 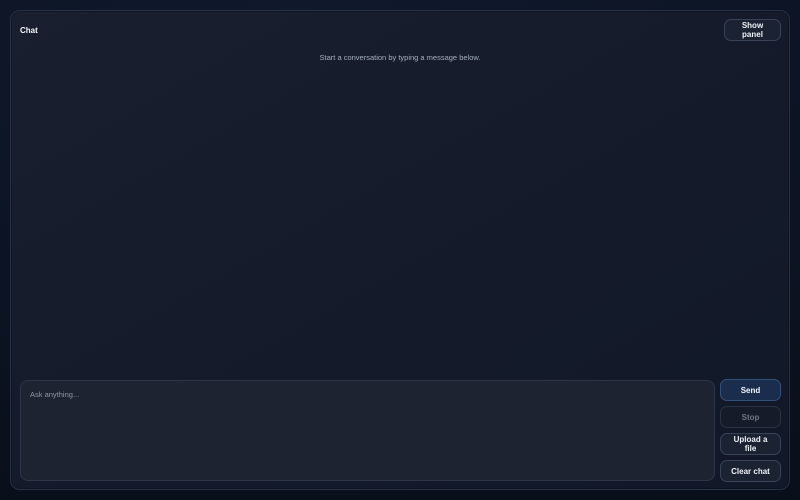 What do you see at coordinates (750, 471) in the screenshot?
I see `clear-chat-button: Clear chat` at bounding box center [750, 471].